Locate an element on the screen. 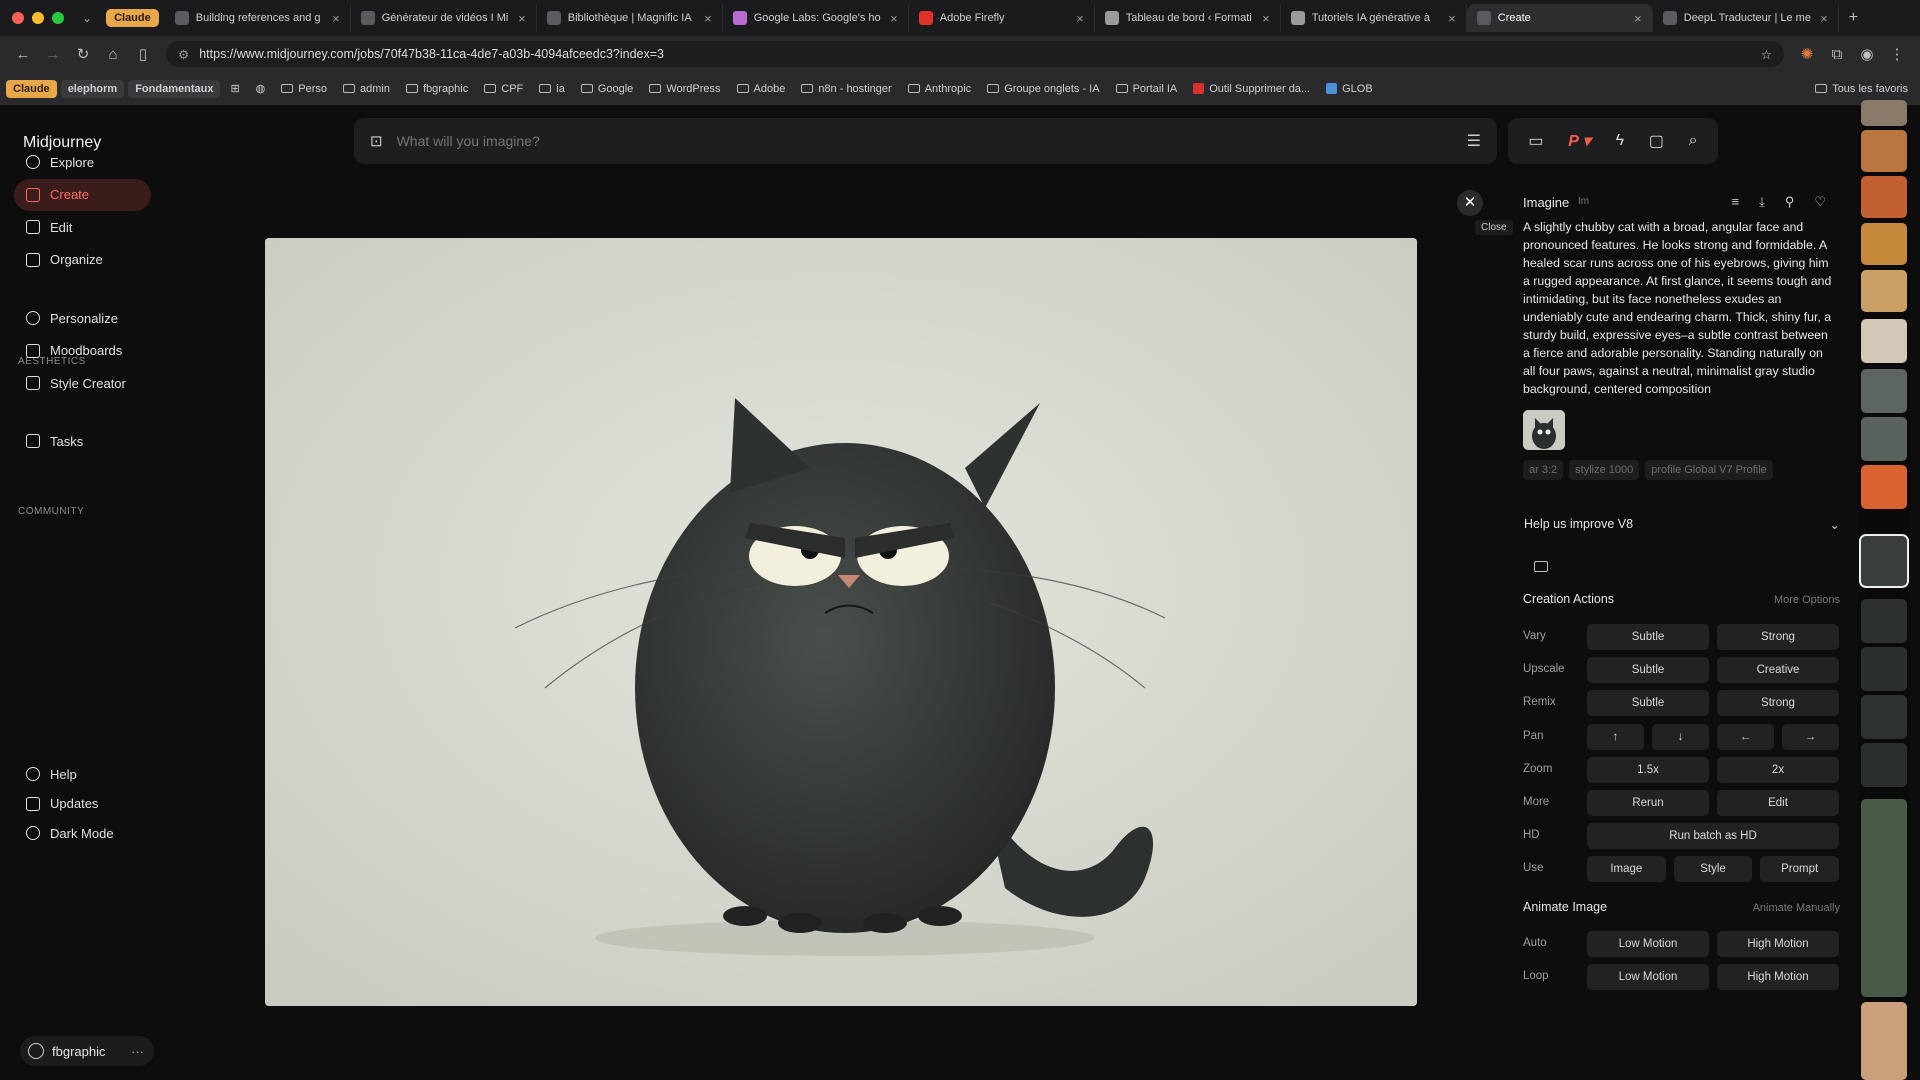 The width and height of the screenshot is (1920, 1080). sidebar-item-explore: Explore is located at coordinates (82, 162).